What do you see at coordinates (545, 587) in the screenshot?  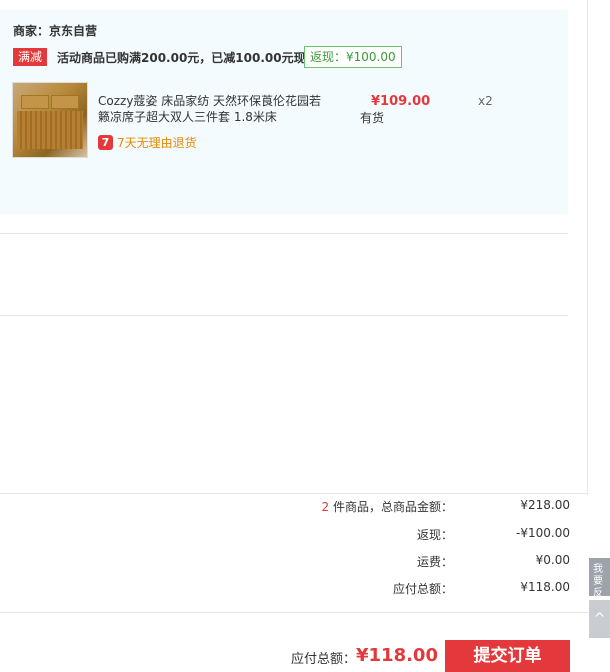 I see `payable-value: ¥118.00` at bounding box center [545, 587].